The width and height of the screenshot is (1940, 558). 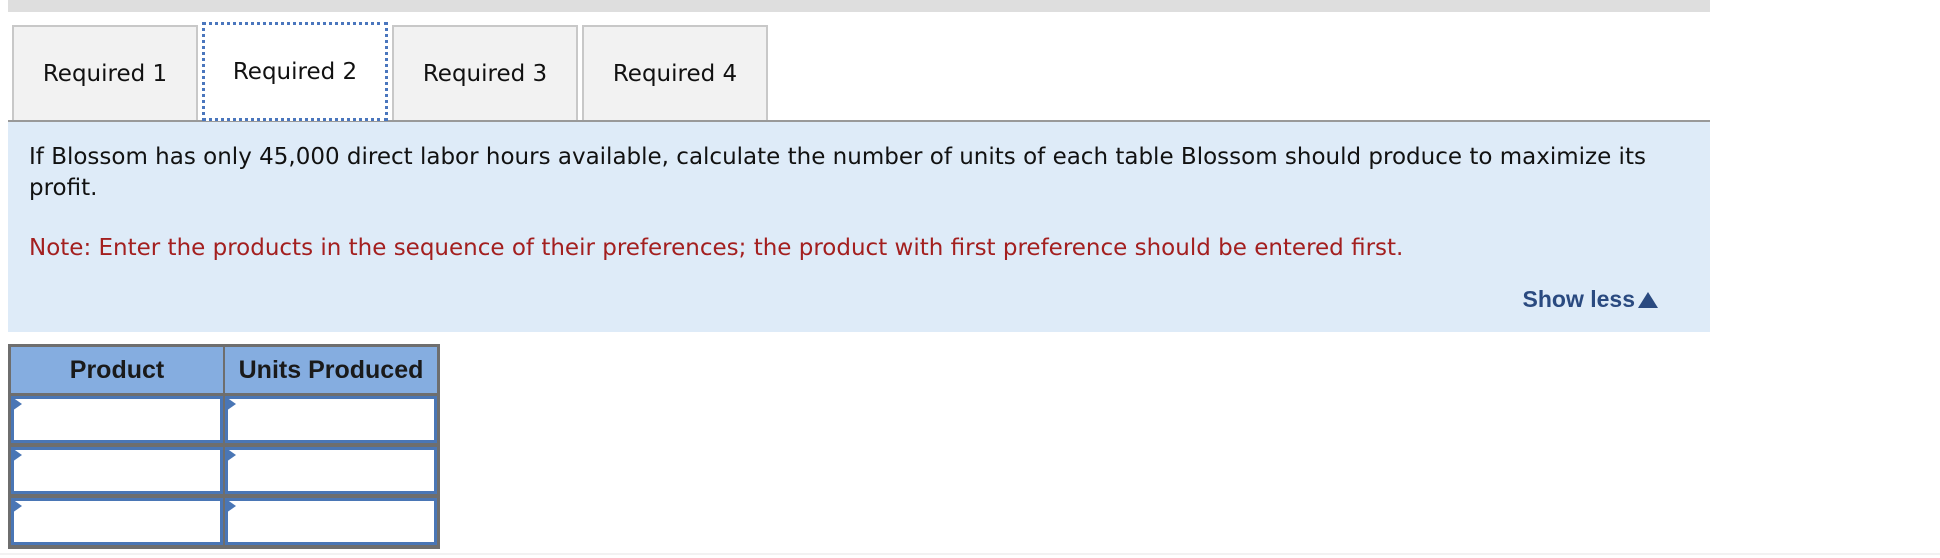 I want to click on tab-required-3: Required 3, so click(x=485, y=73).